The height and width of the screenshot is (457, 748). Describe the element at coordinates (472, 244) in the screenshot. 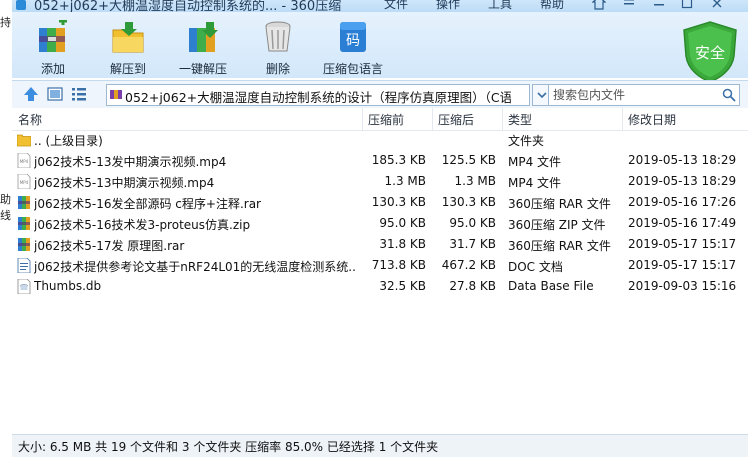

I see `file-packed-size: 31.7 KB` at that location.